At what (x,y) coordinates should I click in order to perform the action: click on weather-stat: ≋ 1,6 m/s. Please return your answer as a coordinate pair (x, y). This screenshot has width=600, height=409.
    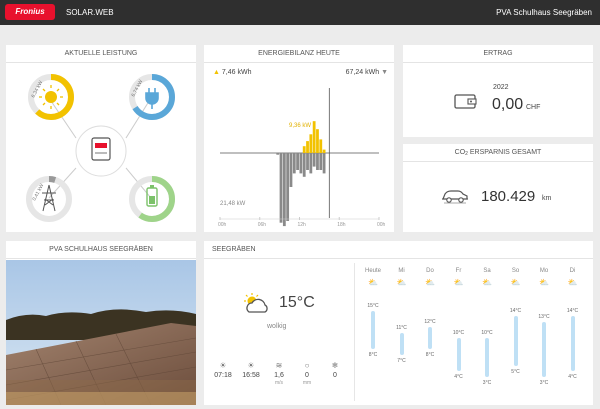
    Looking at the image, I should click on (279, 373).